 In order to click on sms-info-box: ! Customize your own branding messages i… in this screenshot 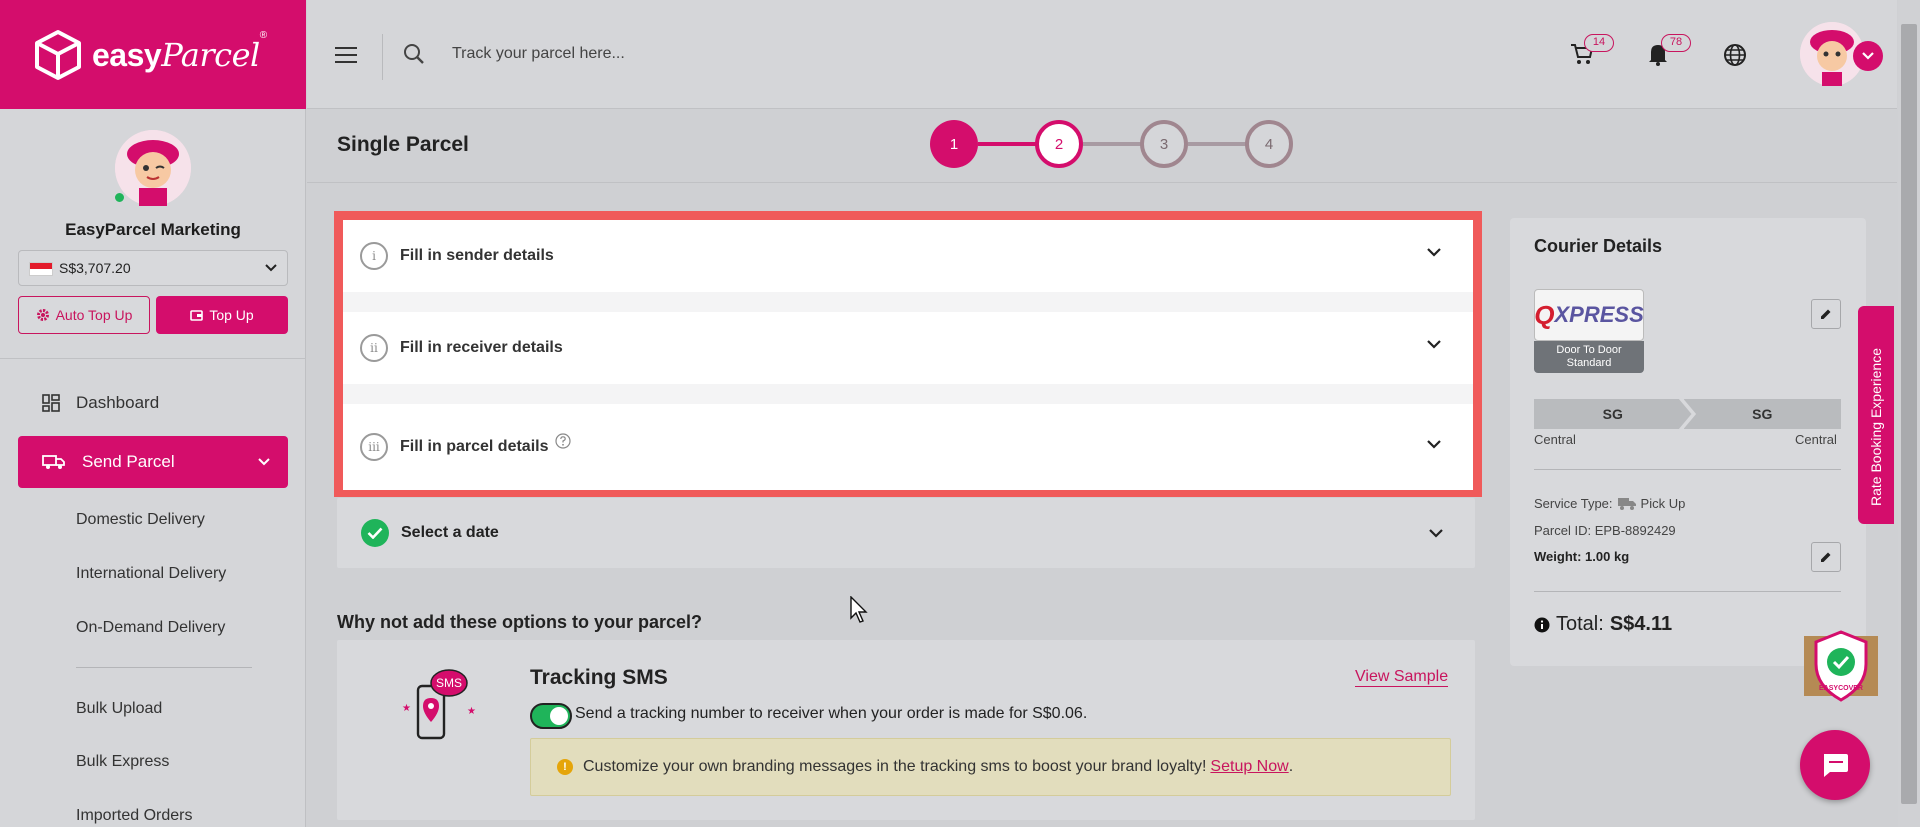, I will do `click(990, 767)`.